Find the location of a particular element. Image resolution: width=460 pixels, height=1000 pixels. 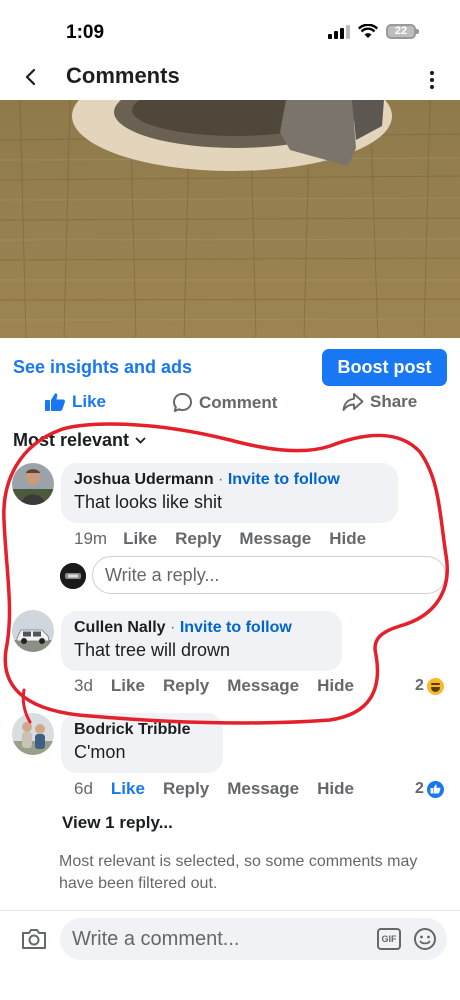

comment-bubble-icon is located at coordinates (182, 402).